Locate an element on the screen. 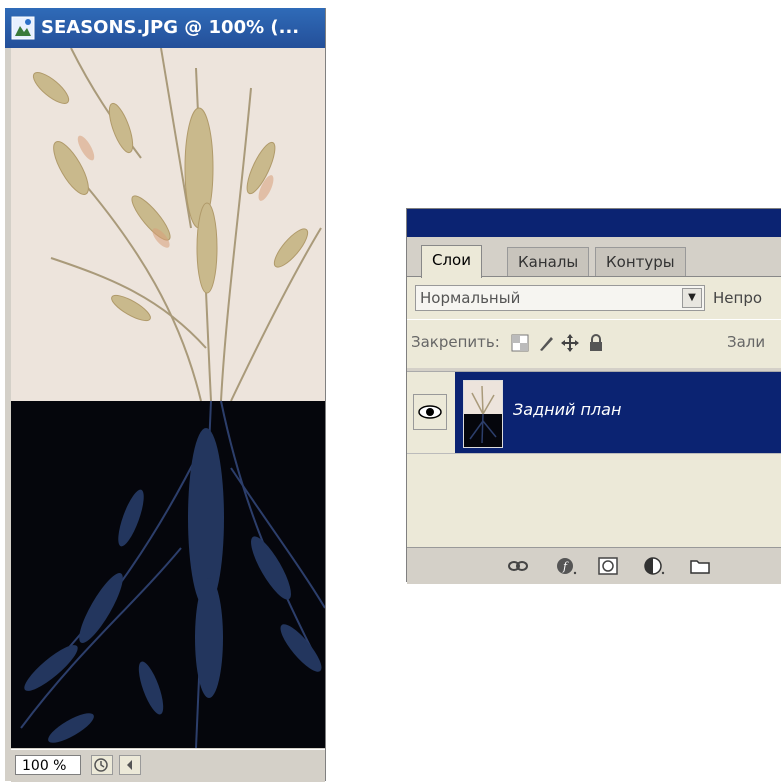 This screenshot has width=781, height=782. tab-channels: Каналы is located at coordinates (548, 261).